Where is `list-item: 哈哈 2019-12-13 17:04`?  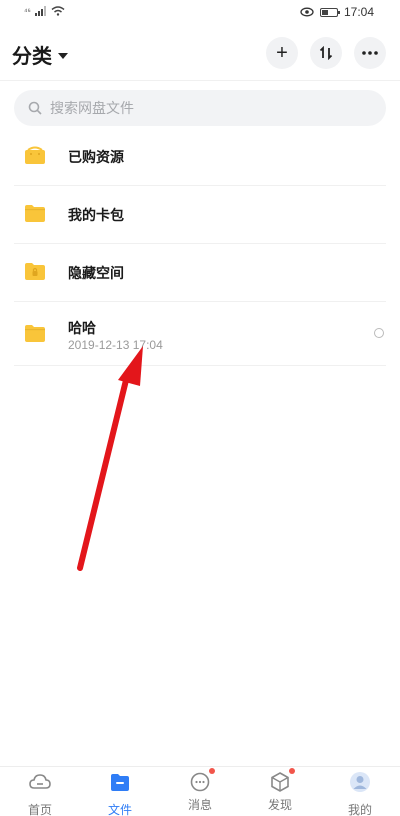
list-item: 哈哈 2019-12-13 17:04 is located at coordinates (200, 334).